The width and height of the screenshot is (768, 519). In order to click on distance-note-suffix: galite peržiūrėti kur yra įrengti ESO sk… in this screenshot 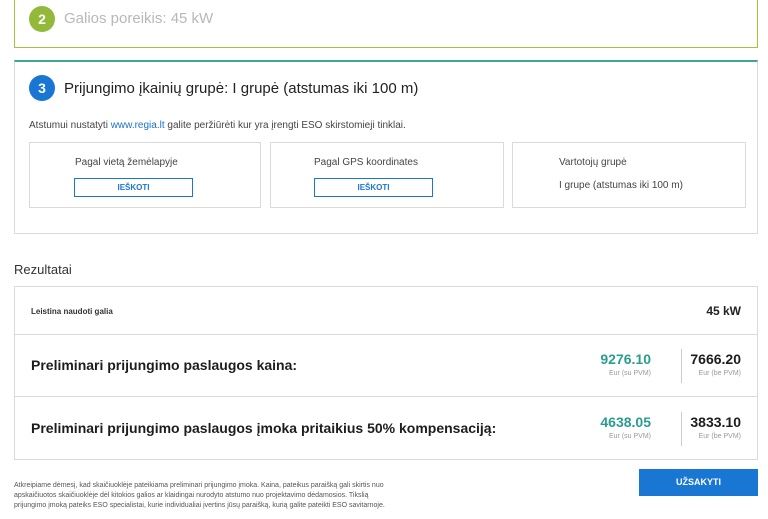, I will do `click(286, 125)`.